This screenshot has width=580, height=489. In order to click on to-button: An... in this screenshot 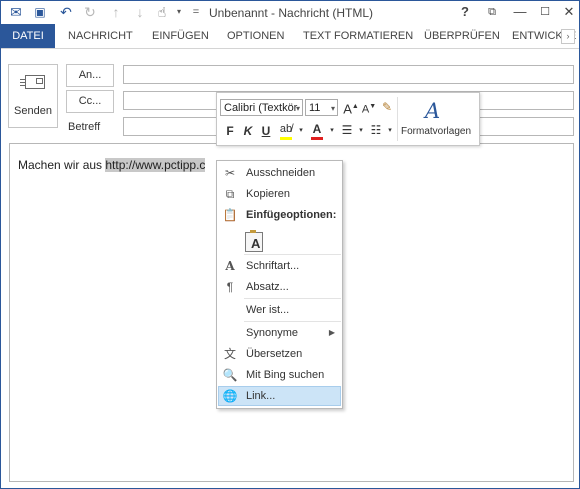, I will do `click(90, 75)`.